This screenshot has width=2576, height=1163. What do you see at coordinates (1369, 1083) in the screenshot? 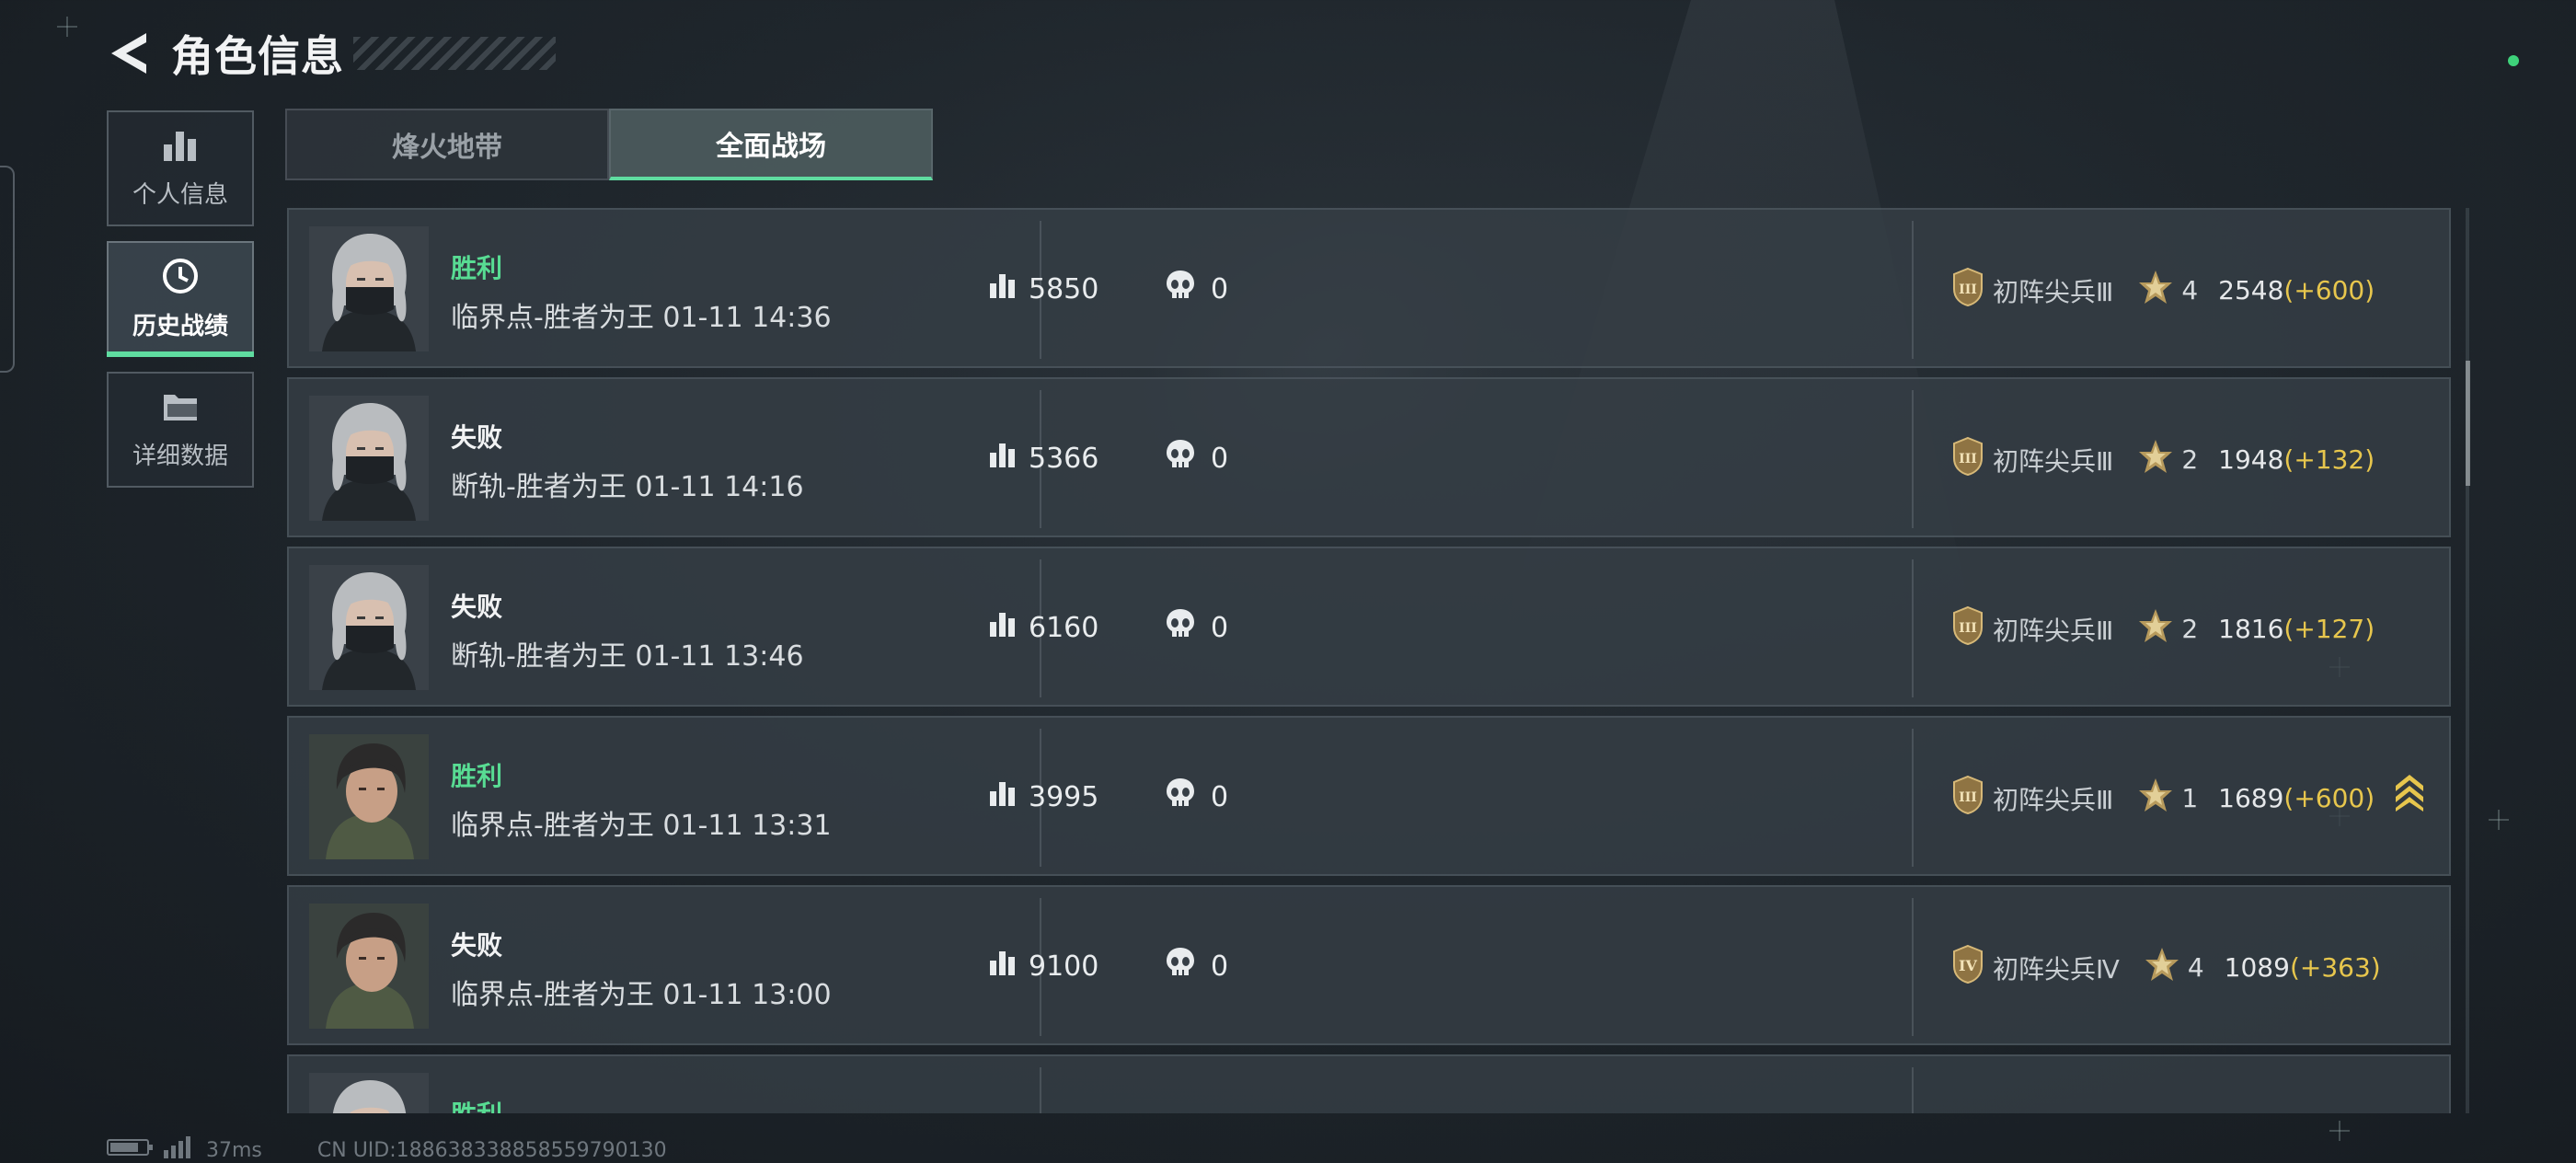
I see `match-row: 胜利` at bounding box center [1369, 1083].